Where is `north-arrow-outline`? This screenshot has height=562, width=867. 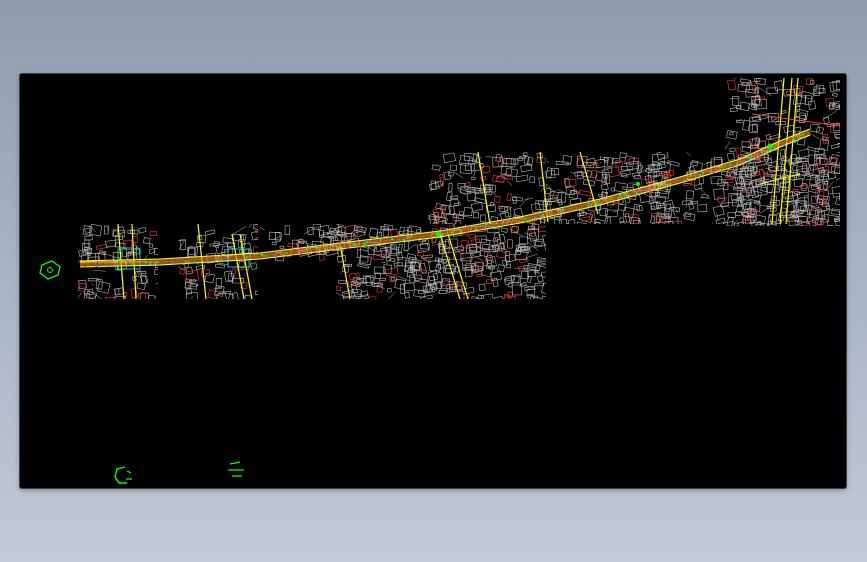
north-arrow-outline is located at coordinates (50, 270).